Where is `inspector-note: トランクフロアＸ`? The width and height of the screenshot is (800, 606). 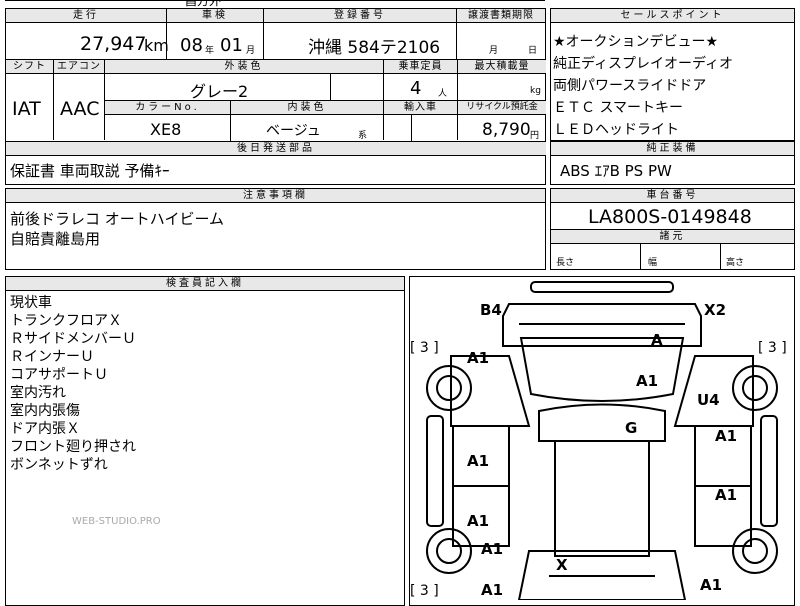 inspector-note: トランクフロアＸ is located at coordinates (66, 321).